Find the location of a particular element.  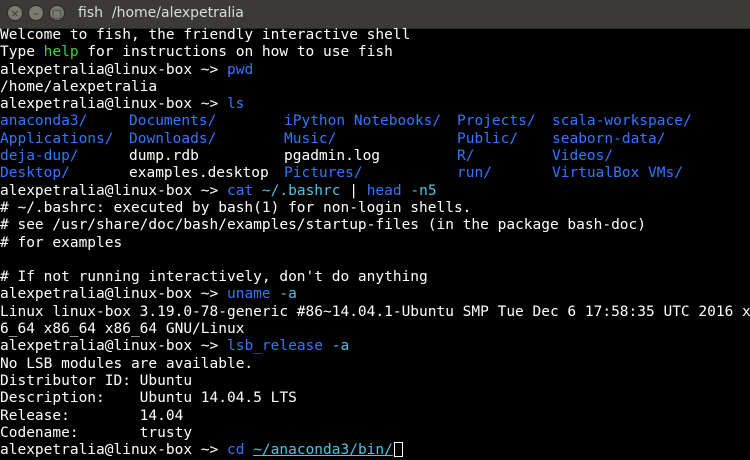

title-bar: × – □ fish /home/alexpetralia is located at coordinates (375, 14).